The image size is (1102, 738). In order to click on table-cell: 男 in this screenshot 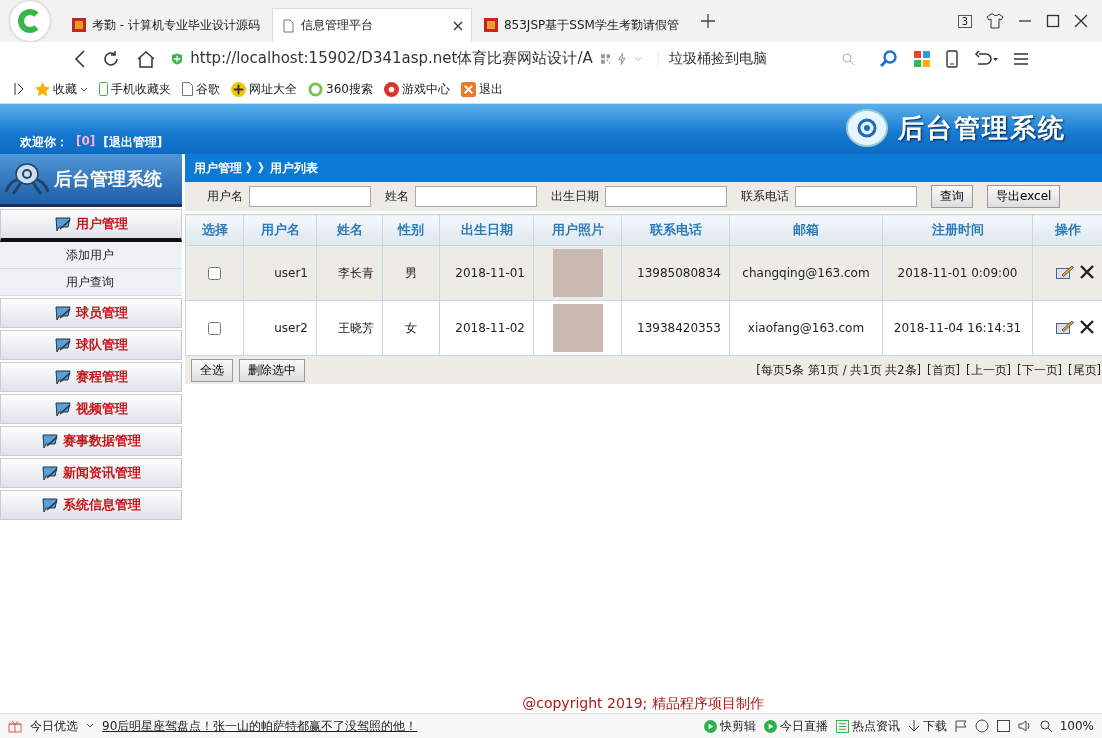, I will do `click(411, 273)`.